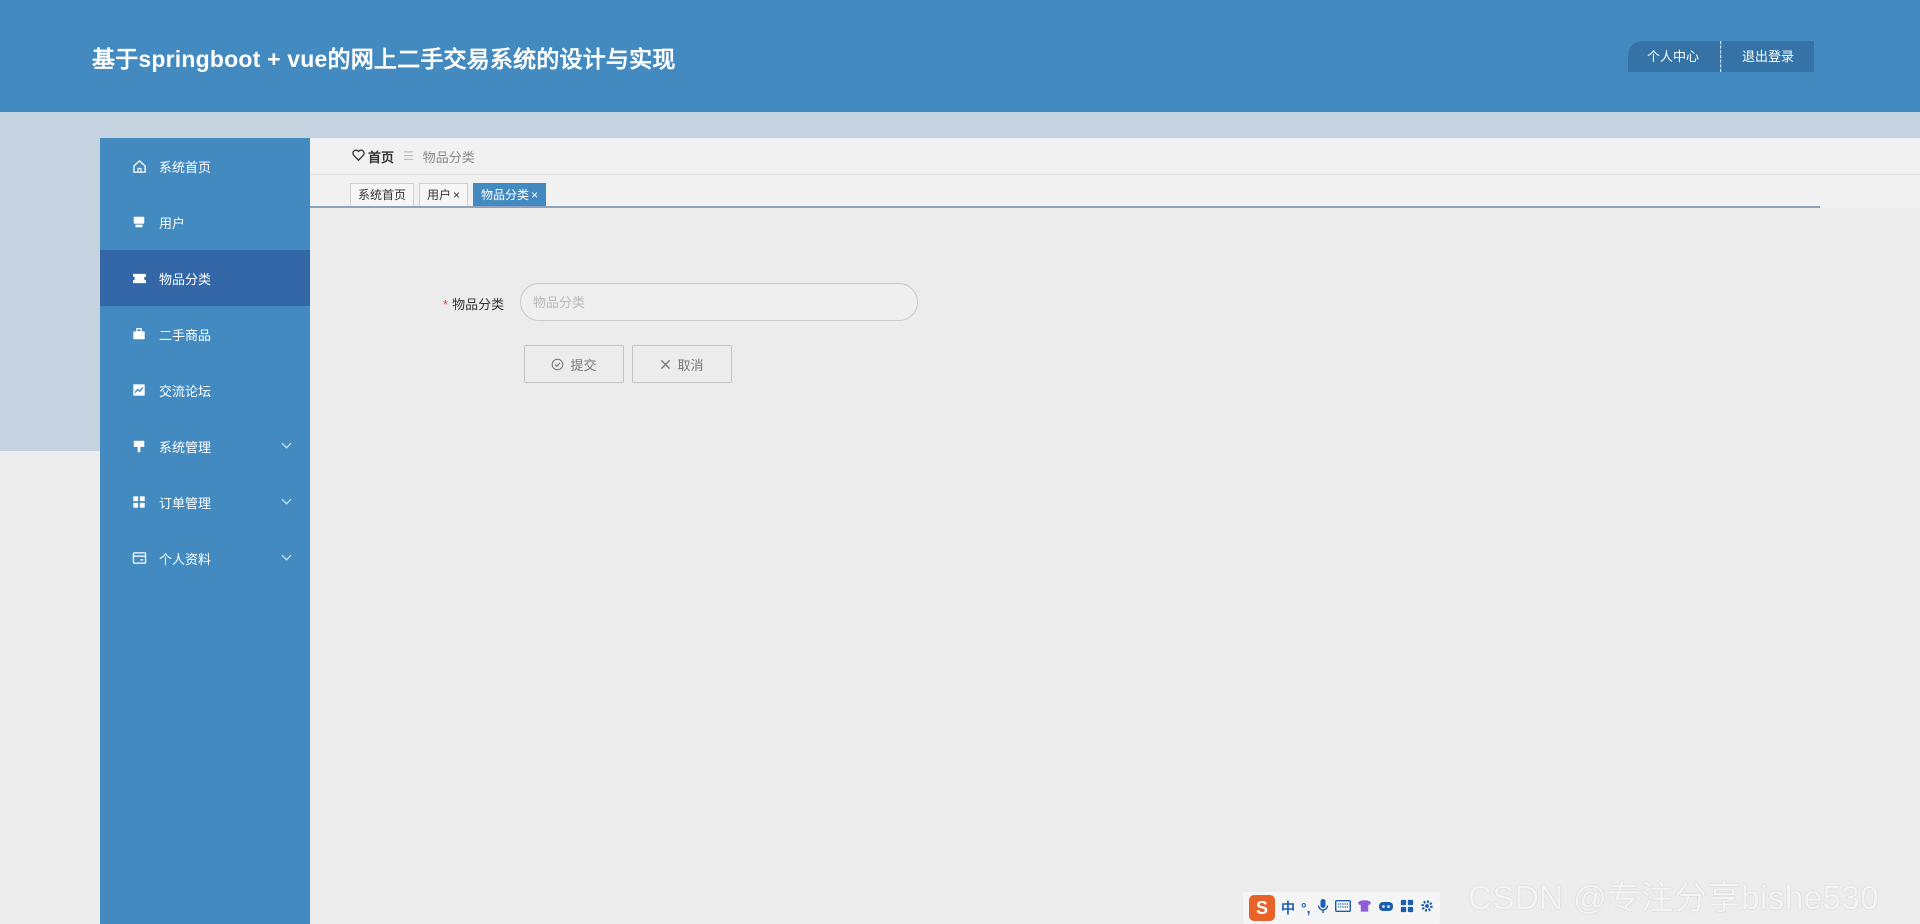 The image size is (1920, 924). Describe the element at coordinates (139, 334) in the screenshot. I see `briefcase-icon` at that location.